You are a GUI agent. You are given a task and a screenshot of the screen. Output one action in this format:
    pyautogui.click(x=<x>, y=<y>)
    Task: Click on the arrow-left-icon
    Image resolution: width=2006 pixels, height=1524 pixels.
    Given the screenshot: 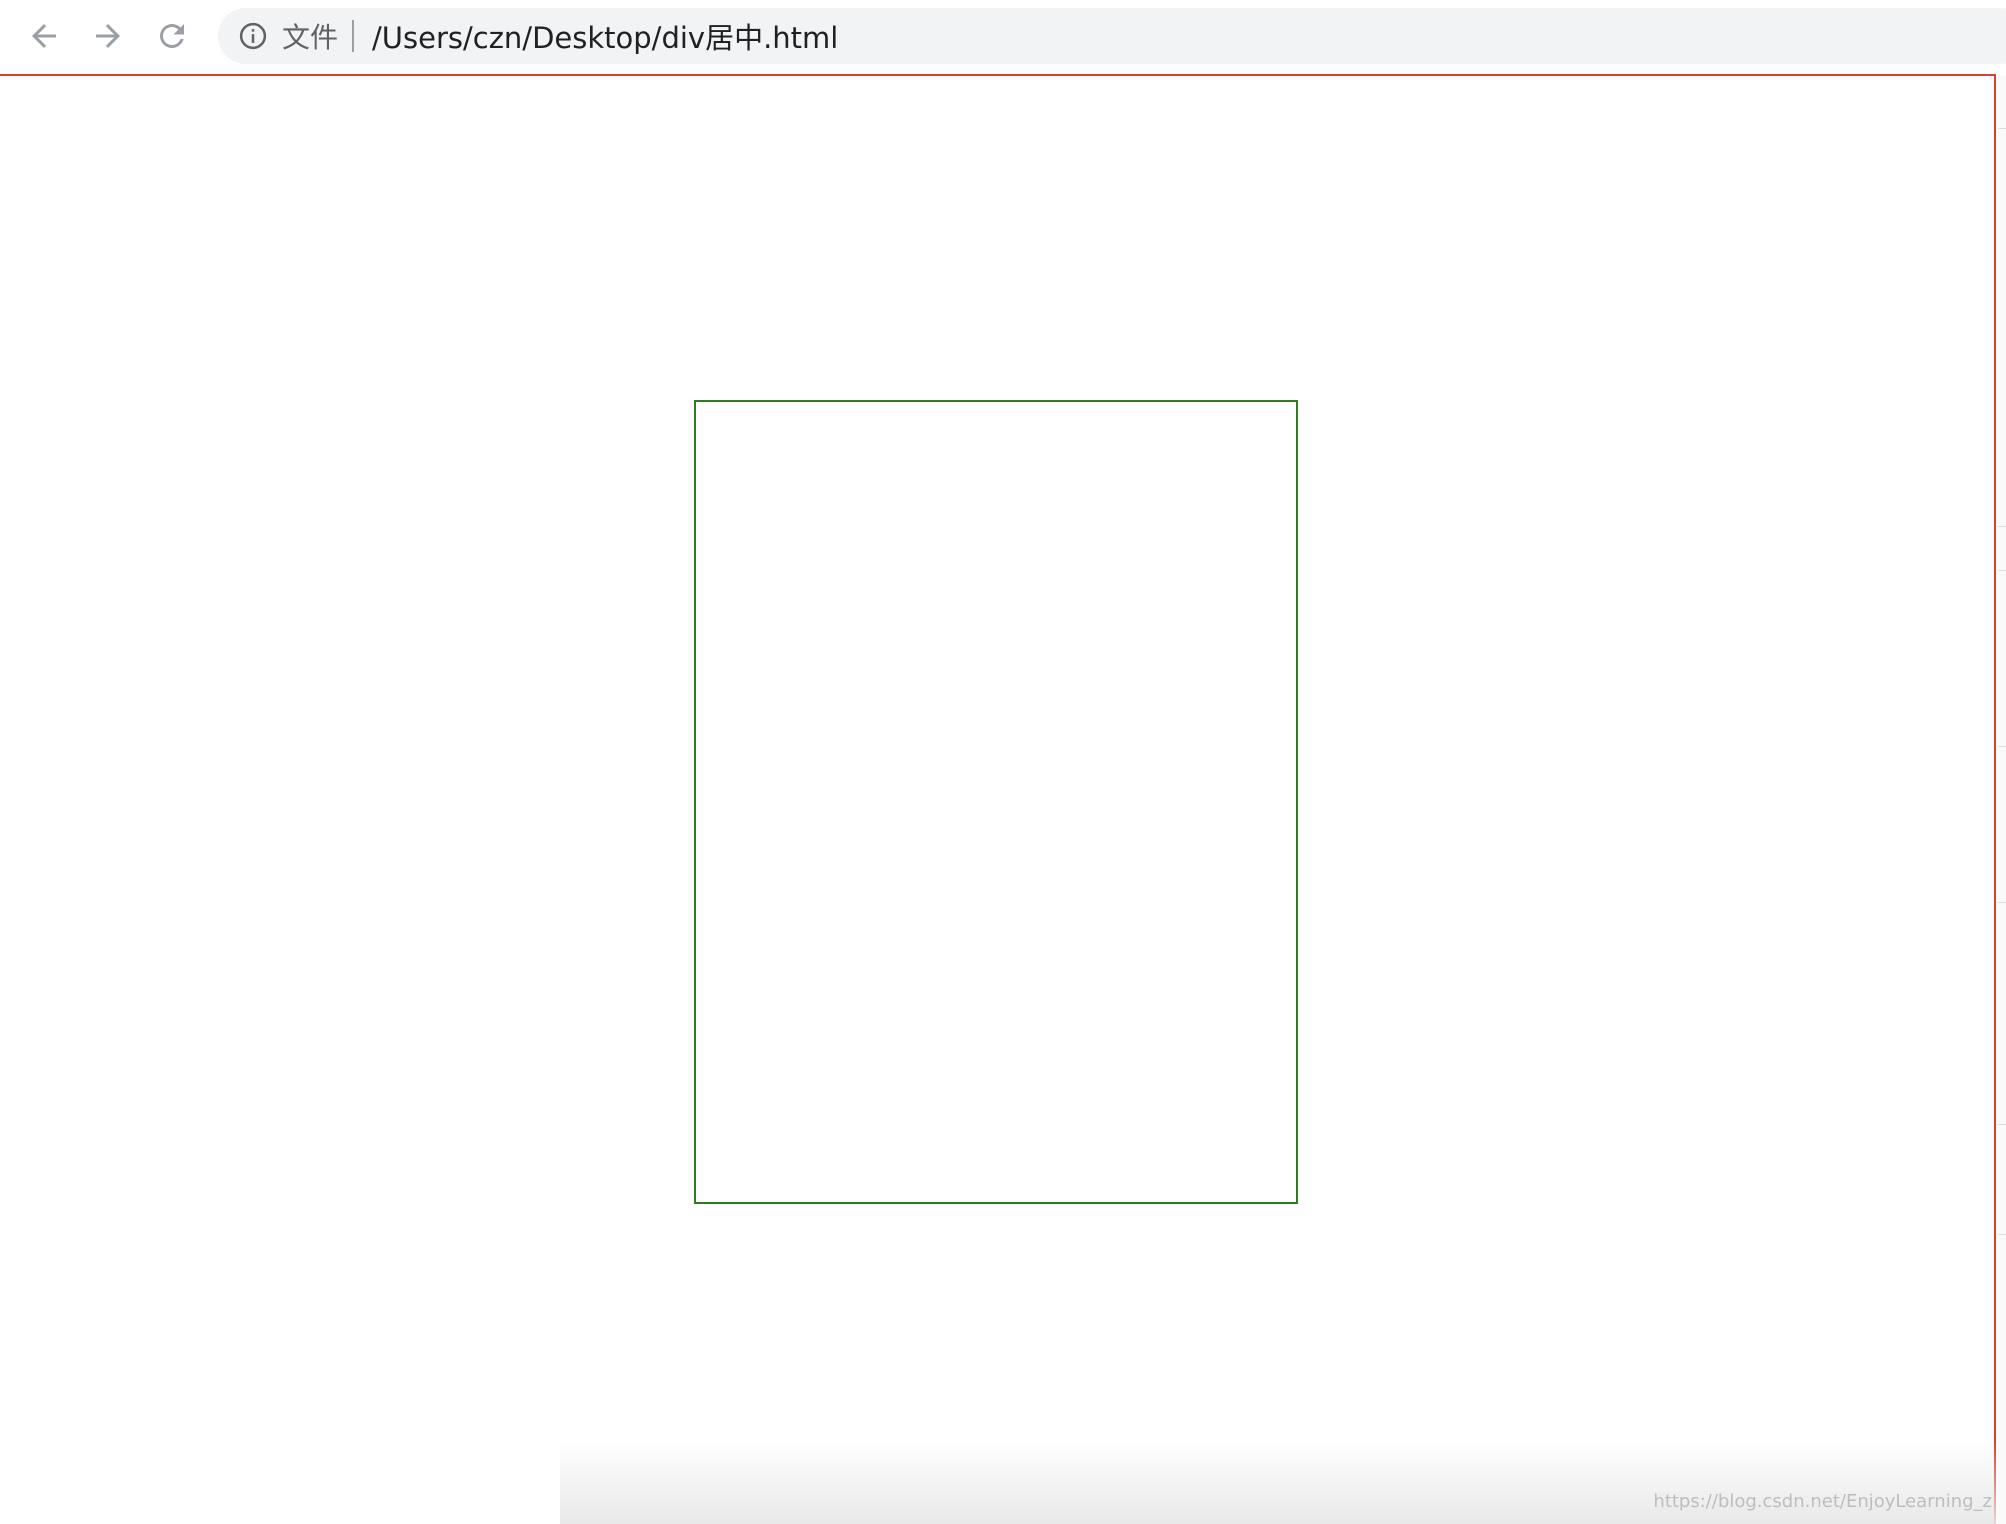 What is the action you would take?
    pyautogui.click(x=44, y=36)
    